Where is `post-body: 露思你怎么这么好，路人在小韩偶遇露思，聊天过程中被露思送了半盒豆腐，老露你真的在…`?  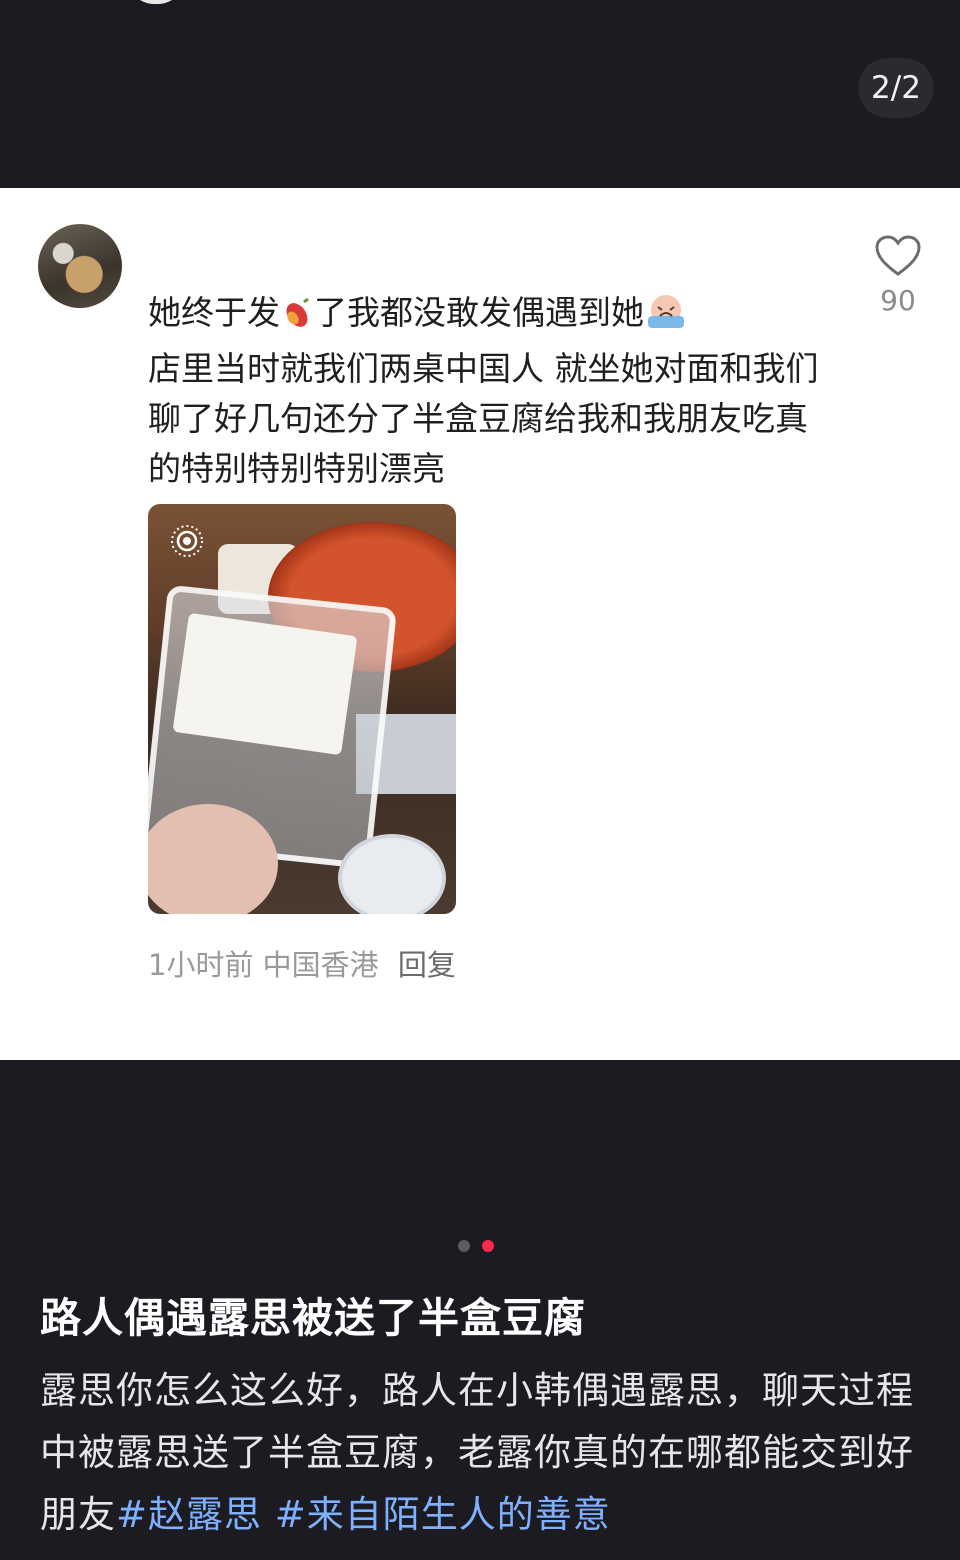
post-body: 露思你怎么这么好，路人在小韩偶遇露思，聊天过程中被露思送了半盒豆腐，老露你真的在… is located at coordinates (485, 1453).